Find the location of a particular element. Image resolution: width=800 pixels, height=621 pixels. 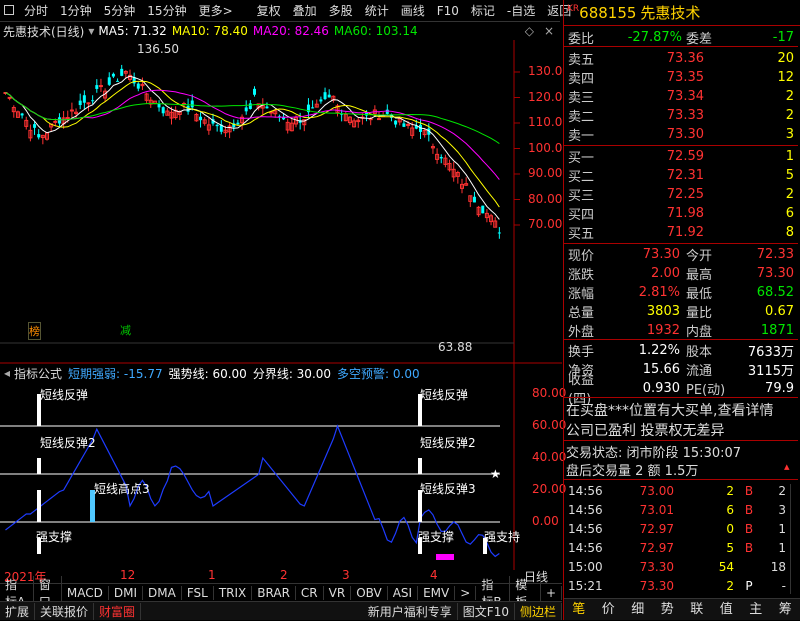

bids-row: 买一72.591 is located at coordinates (681, 156).